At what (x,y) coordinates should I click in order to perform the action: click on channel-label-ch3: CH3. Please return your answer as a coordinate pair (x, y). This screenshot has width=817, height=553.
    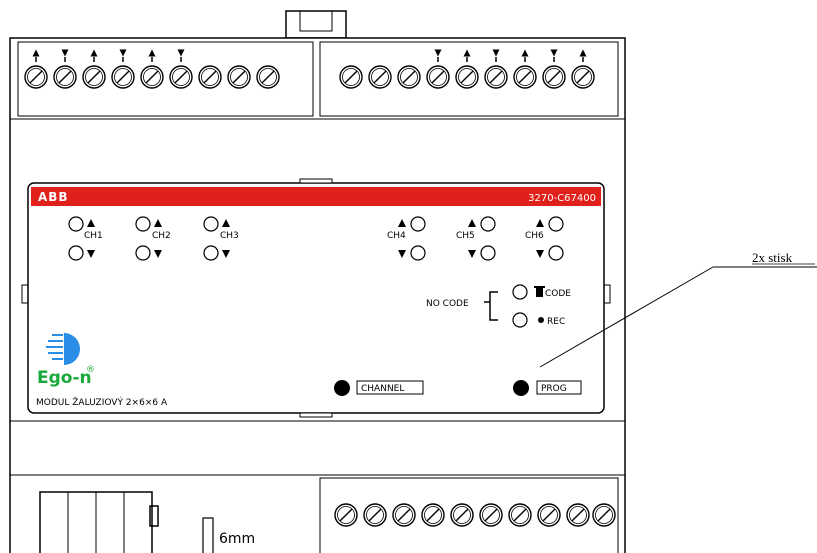
    Looking at the image, I should click on (229, 236).